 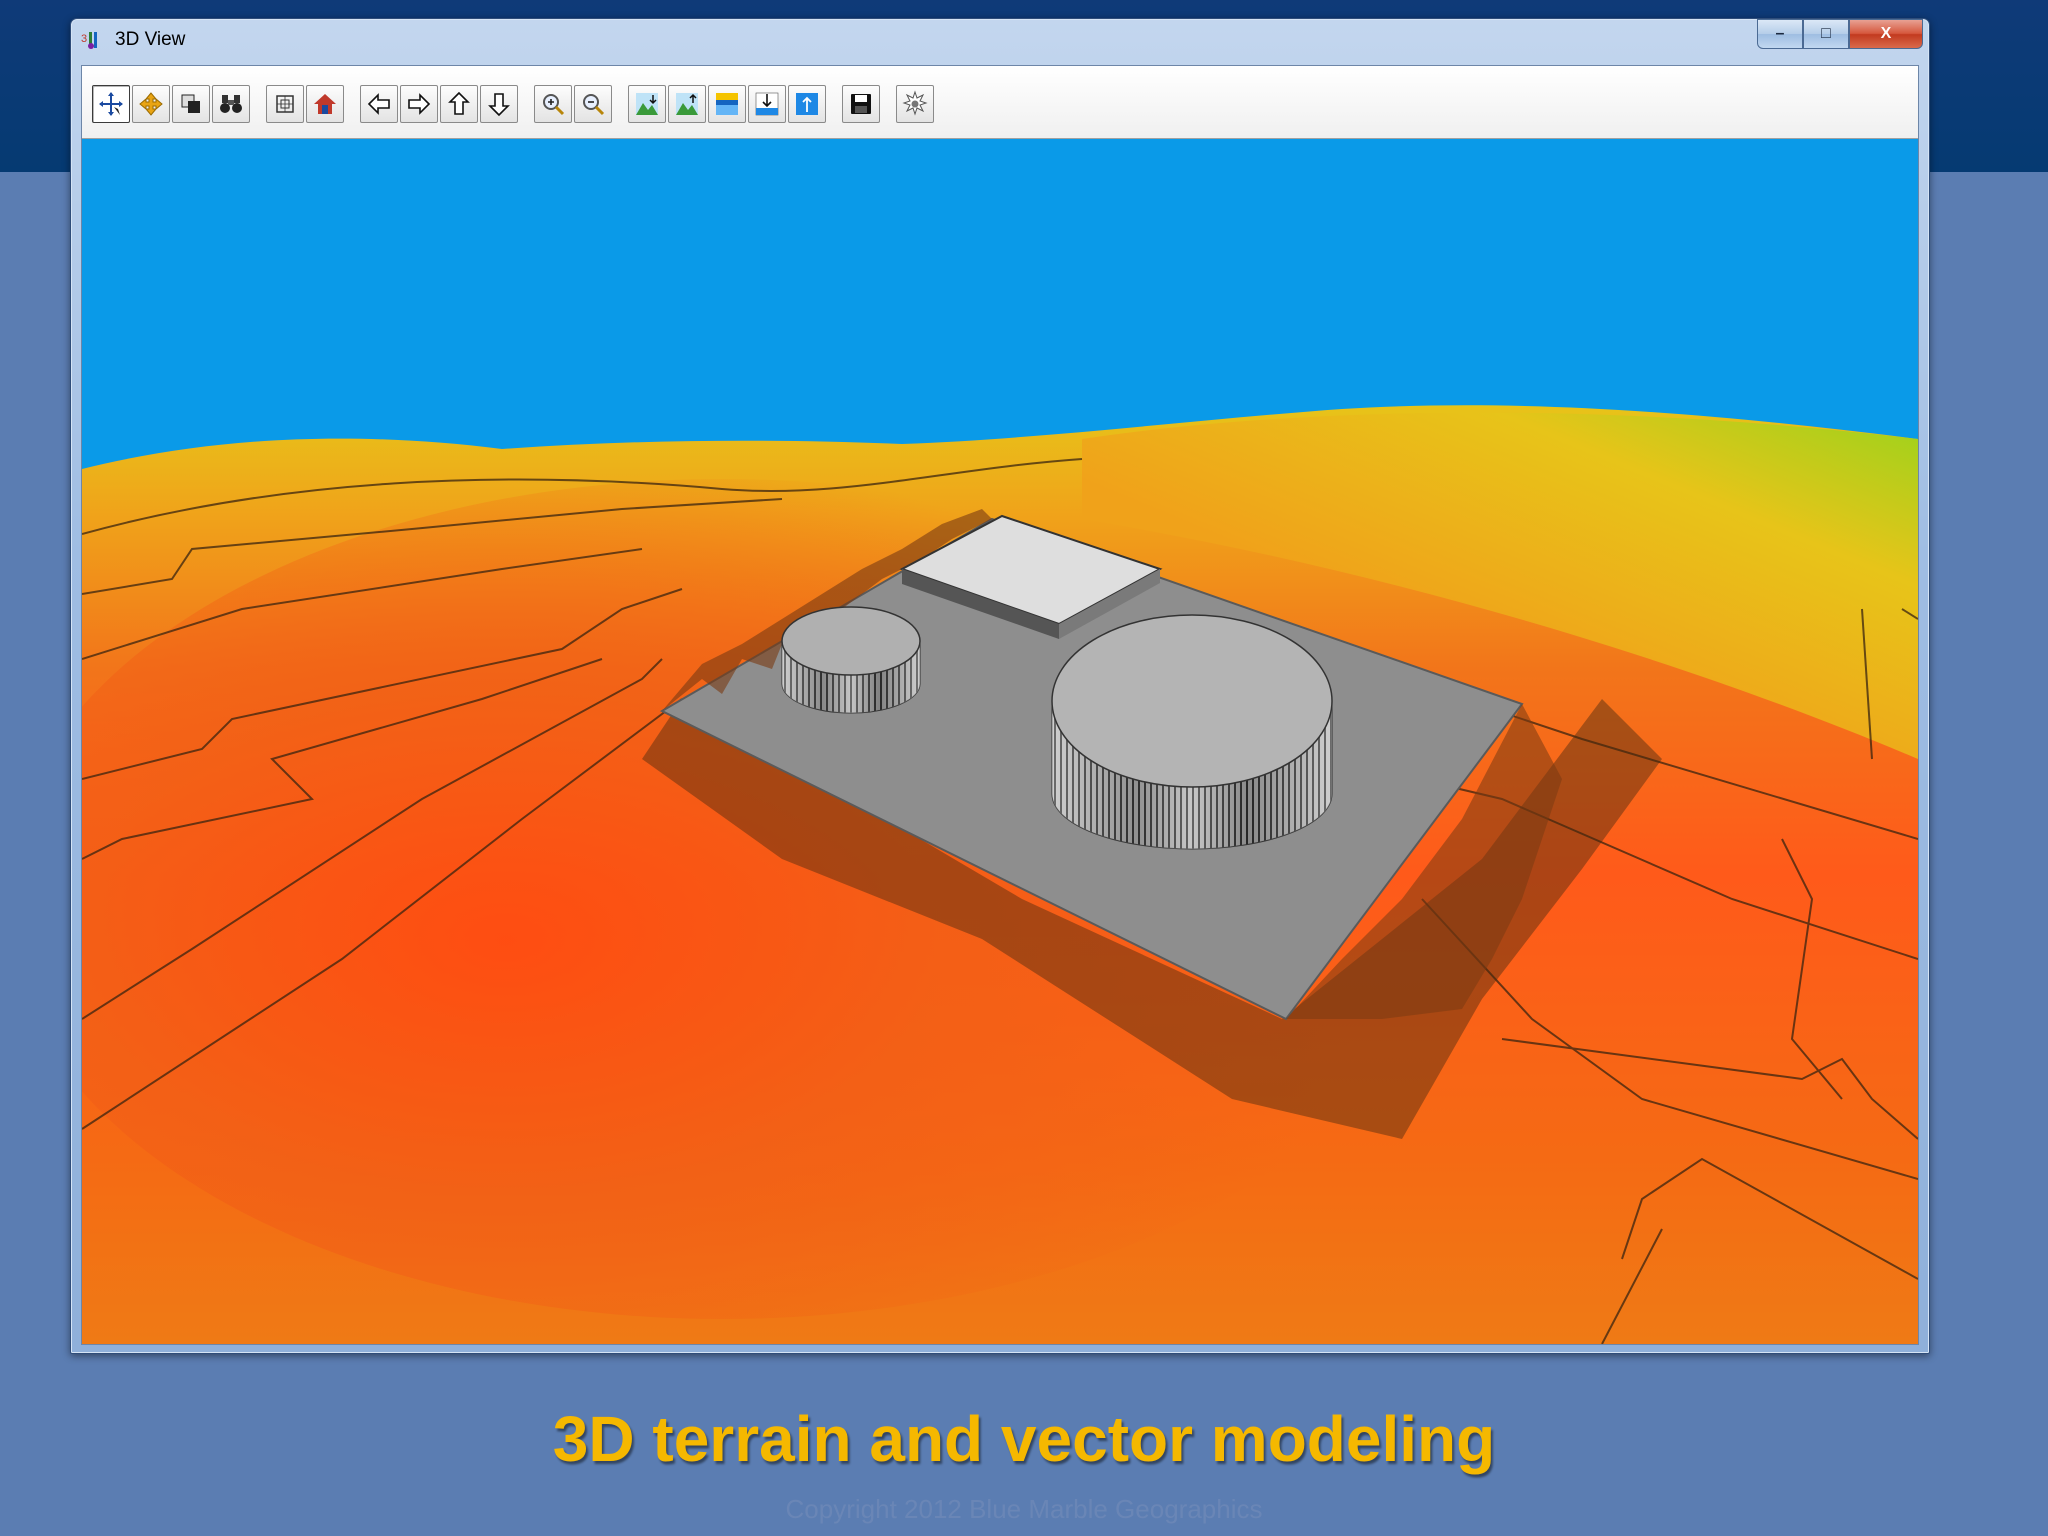 I want to click on zoom-out-button, so click(x=593, y=104).